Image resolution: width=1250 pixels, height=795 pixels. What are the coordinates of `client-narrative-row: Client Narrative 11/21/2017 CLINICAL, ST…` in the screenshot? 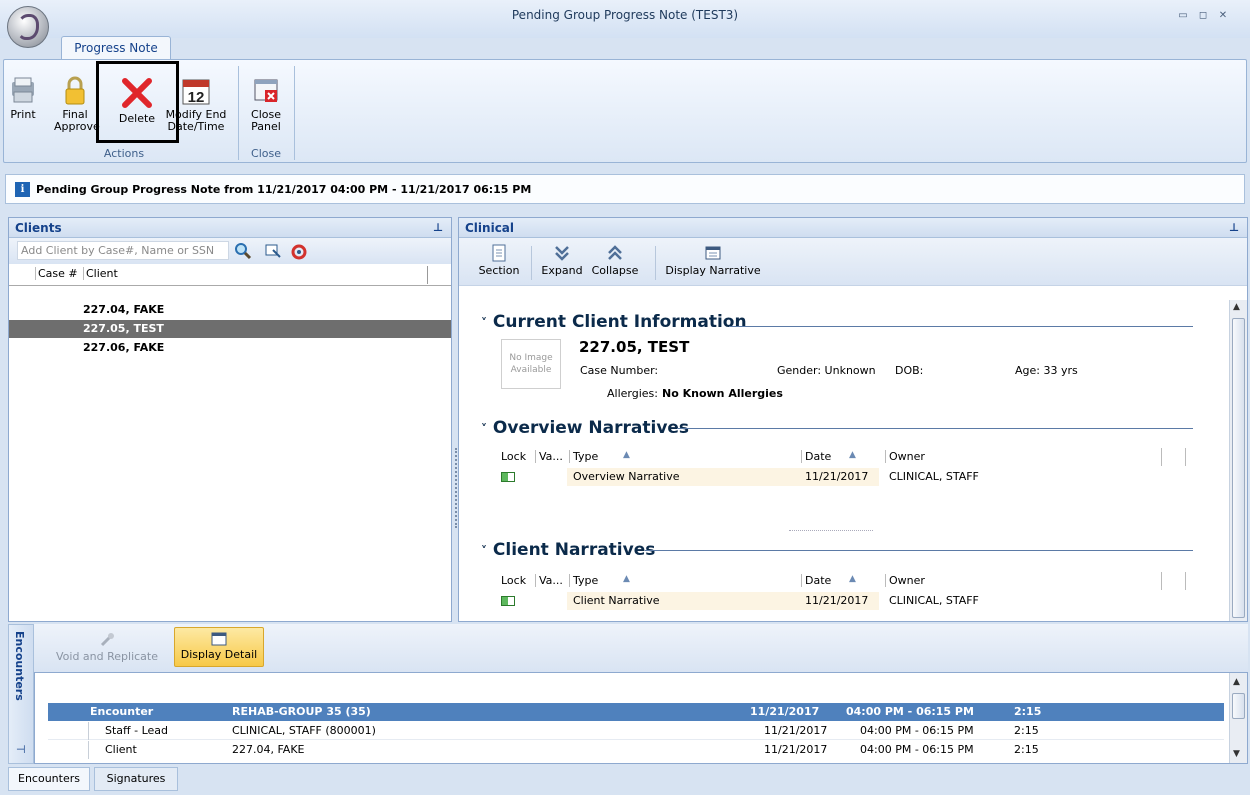 It's located at (842, 601).